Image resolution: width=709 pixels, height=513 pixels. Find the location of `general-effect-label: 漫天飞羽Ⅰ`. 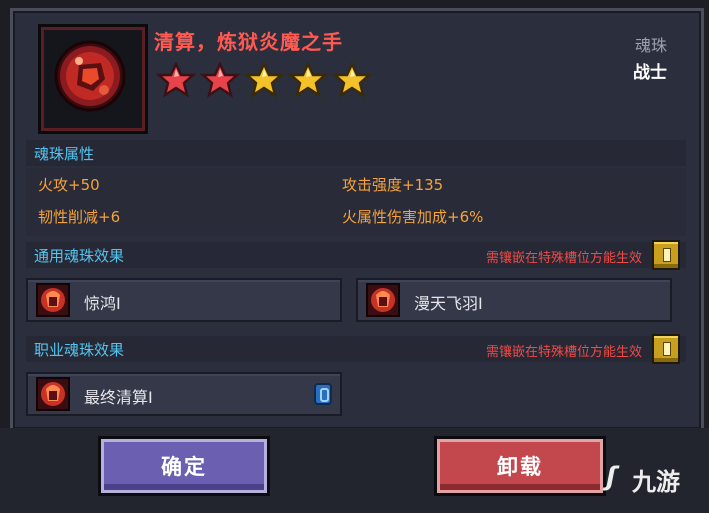

general-effect-label: 漫天飞羽Ⅰ is located at coordinates (448, 303).